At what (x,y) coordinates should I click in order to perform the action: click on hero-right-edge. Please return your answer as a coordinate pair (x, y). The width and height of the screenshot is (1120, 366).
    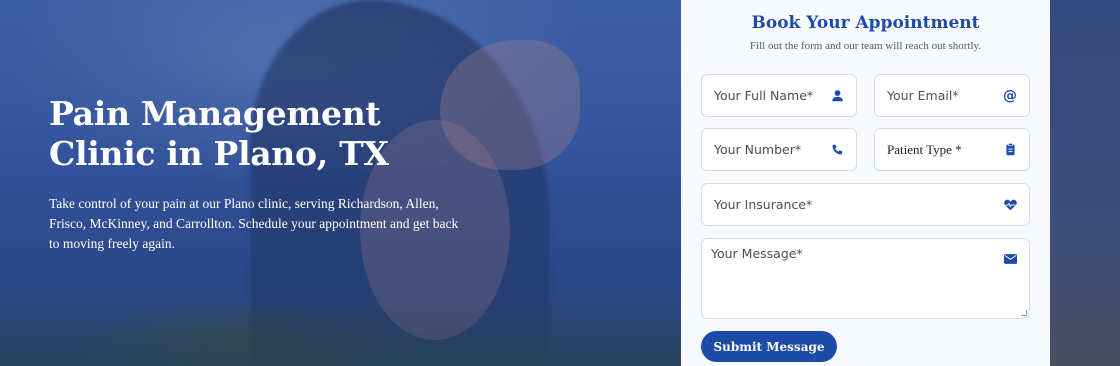
    Looking at the image, I should click on (1085, 183).